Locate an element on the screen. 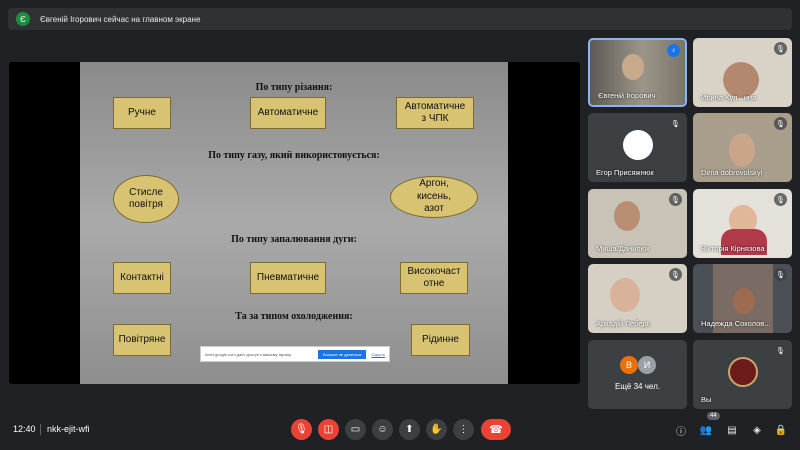 The height and width of the screenshot is (450, 800). hangup-icon: ☎ is located at coordinates (496, 429).